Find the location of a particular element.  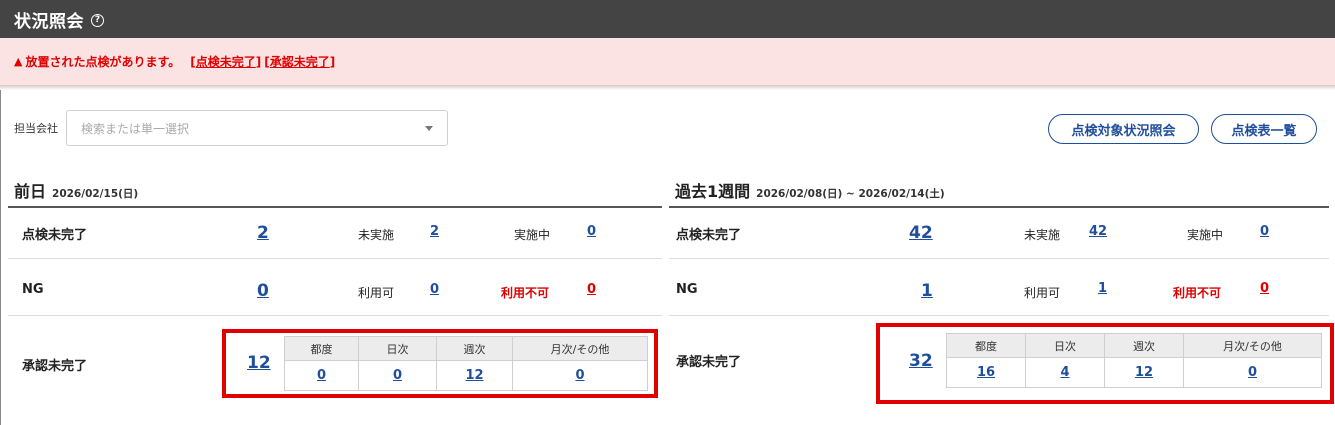

alert-link-incomplete: 点検未完了 is located at coordinates (226, 62).